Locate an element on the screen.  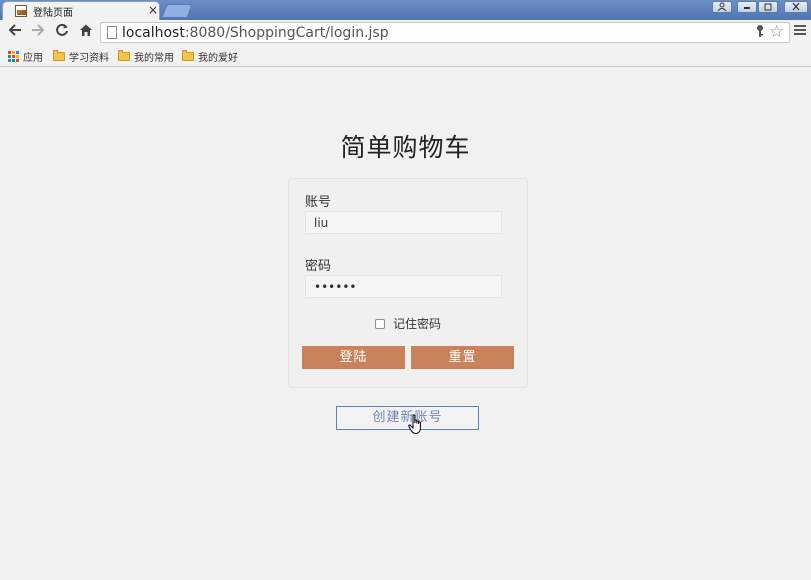
hand-cursor-icon is located at coordinates (414, 424).